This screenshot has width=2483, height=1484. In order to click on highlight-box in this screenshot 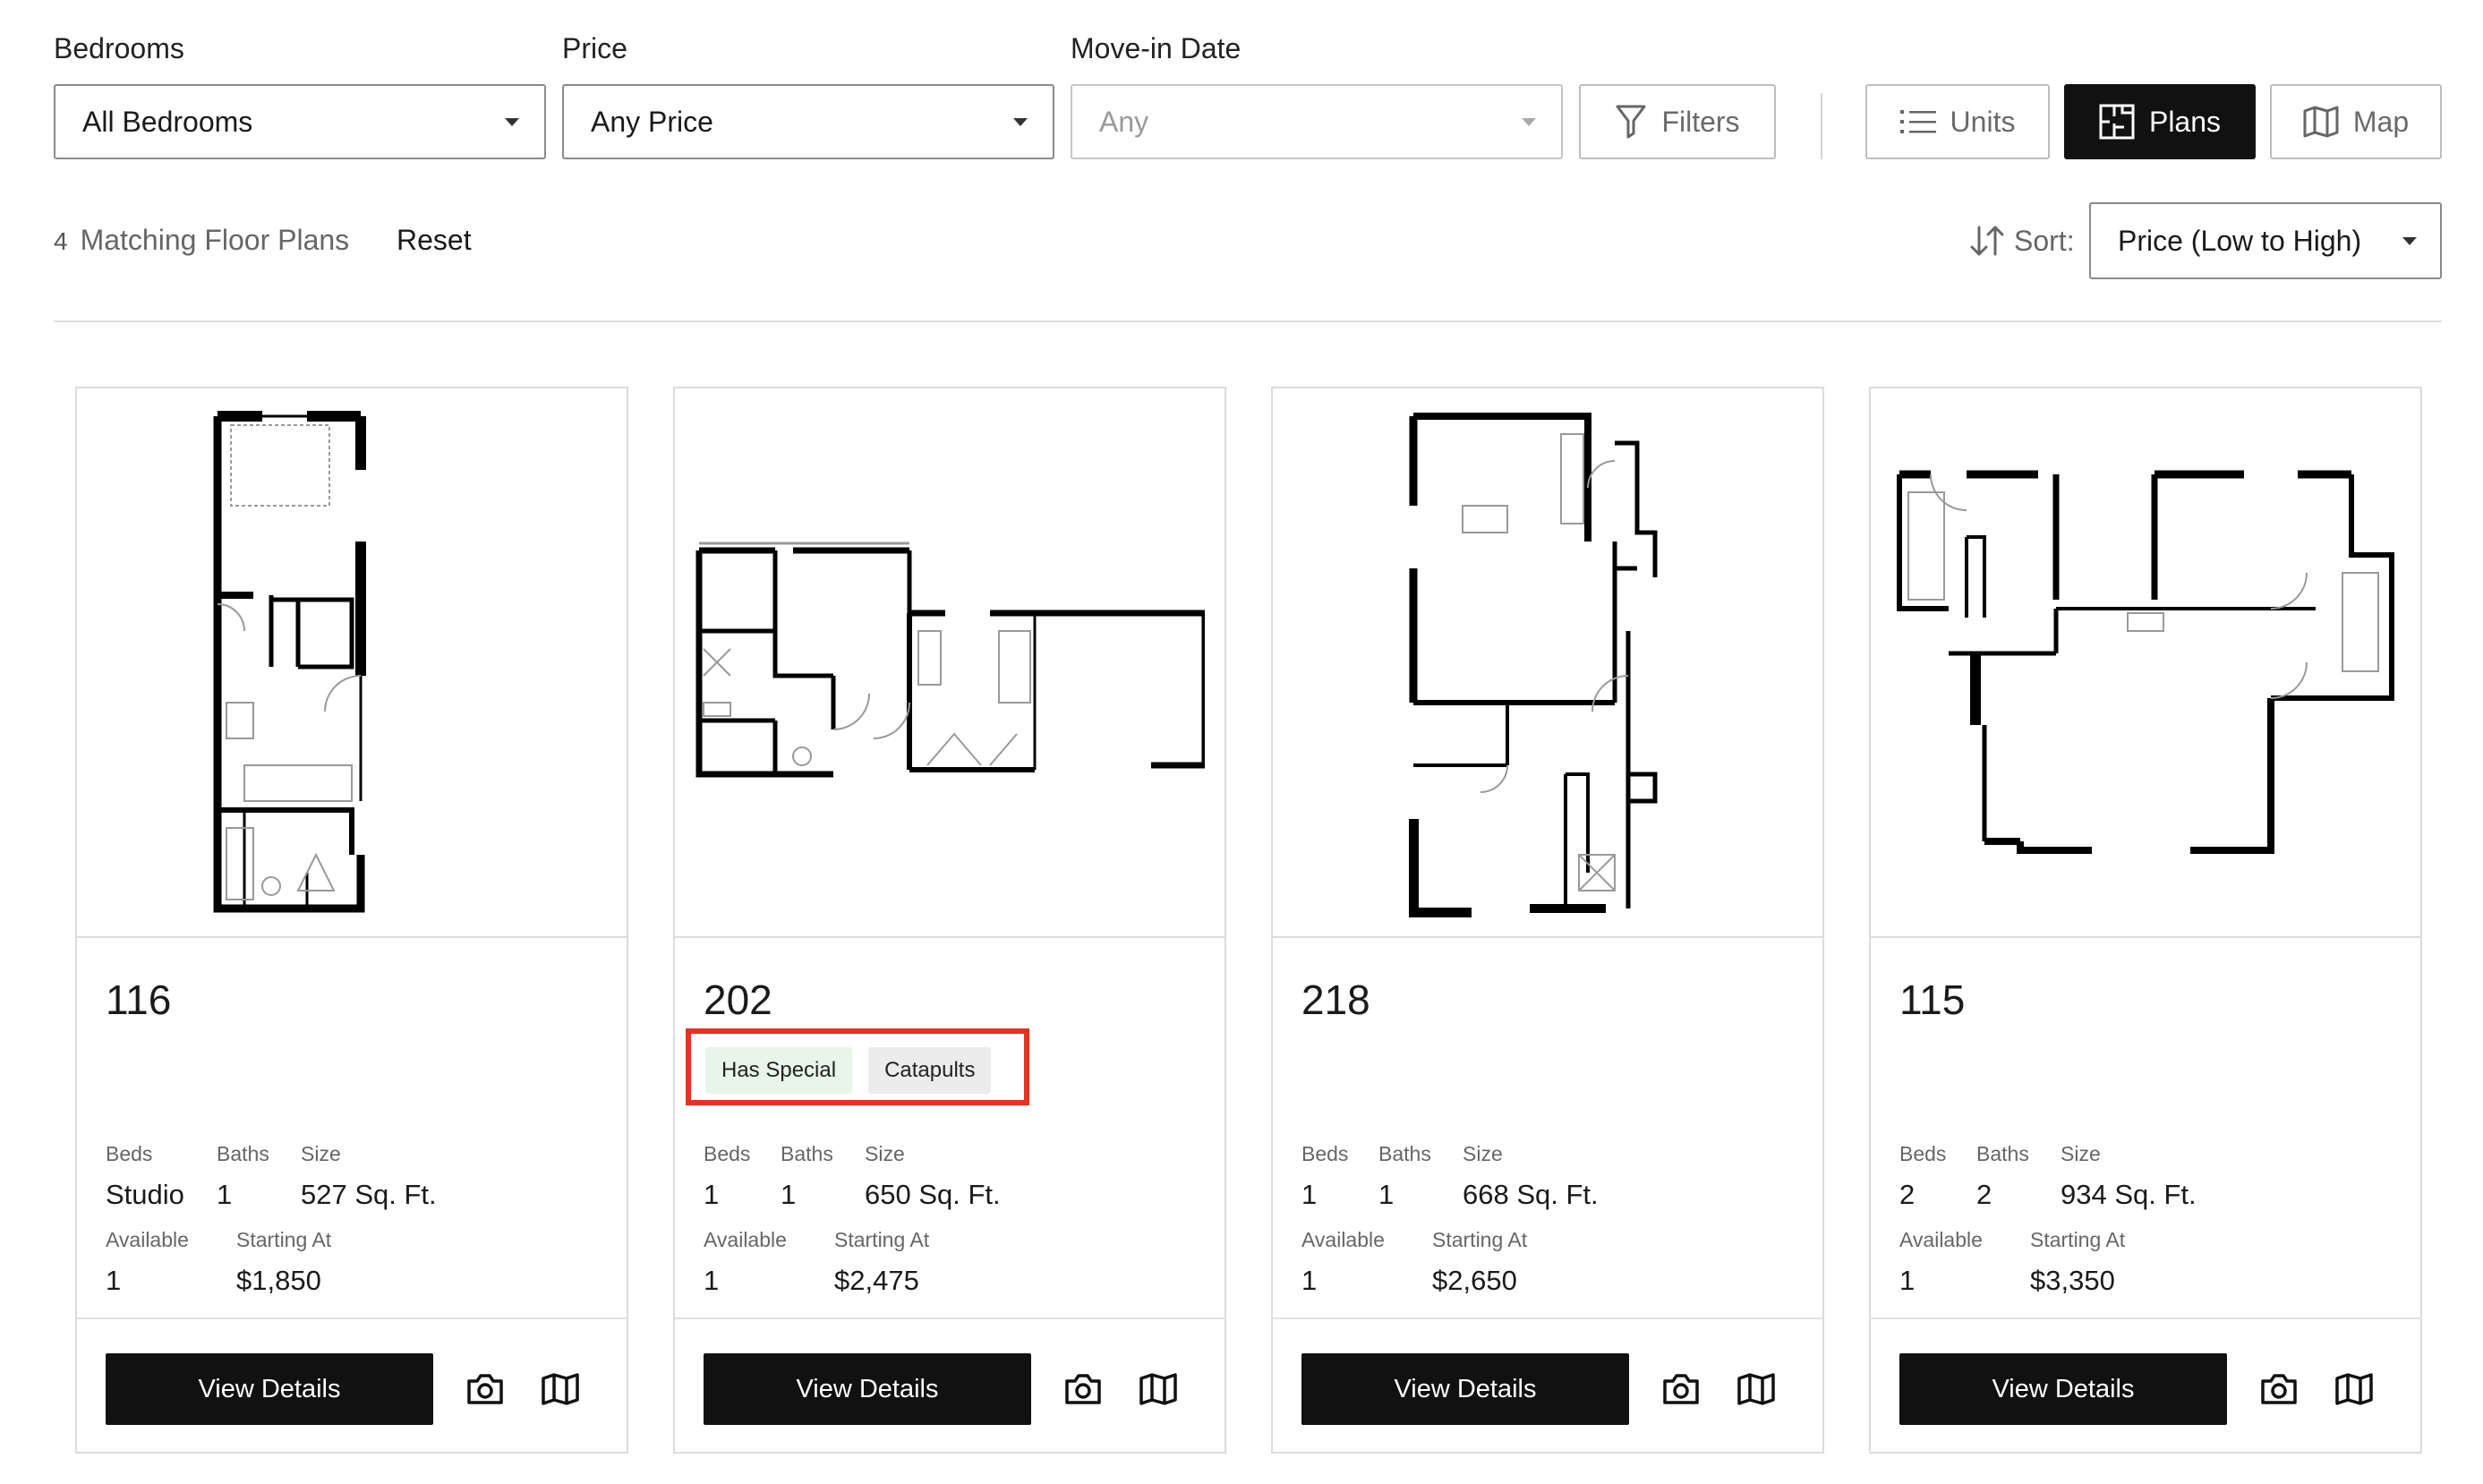, I will do `click(857, 1066)`.